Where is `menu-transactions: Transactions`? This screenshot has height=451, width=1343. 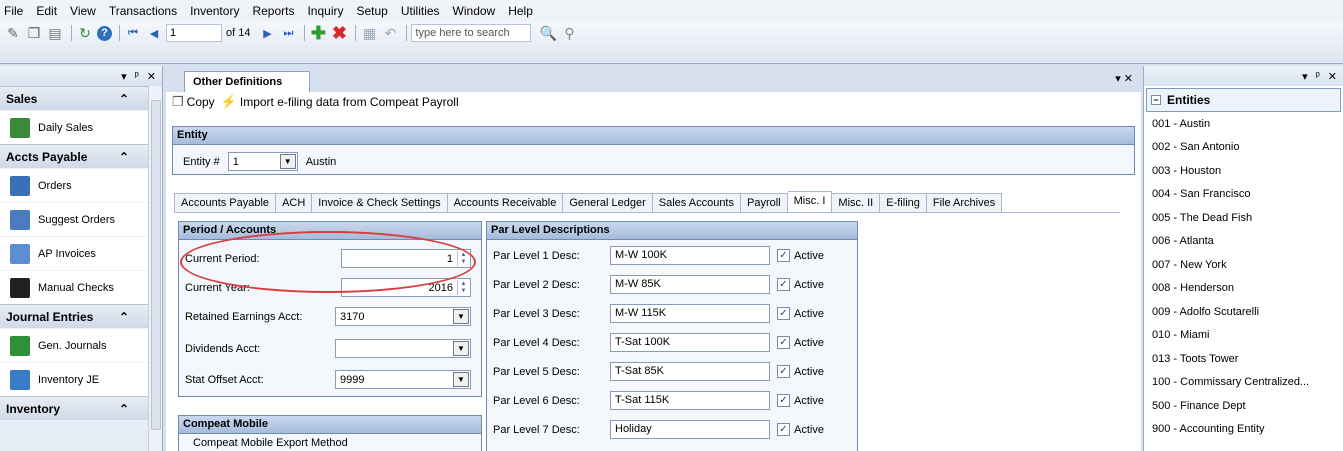
menu-transactions: Transactions is located at coordinates (143, 11).